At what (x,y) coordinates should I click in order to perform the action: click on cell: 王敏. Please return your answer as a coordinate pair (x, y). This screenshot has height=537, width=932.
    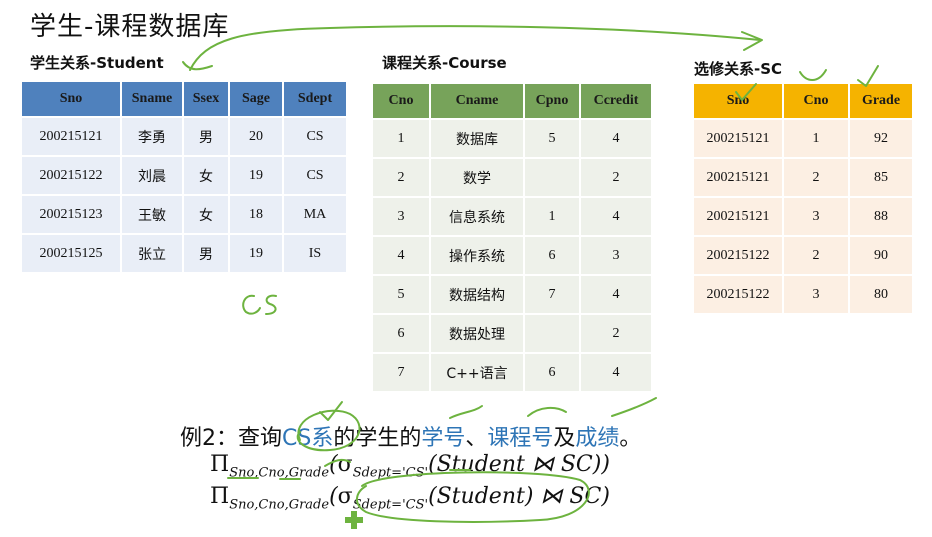
    Looking at the image, I should click on (152, 214).